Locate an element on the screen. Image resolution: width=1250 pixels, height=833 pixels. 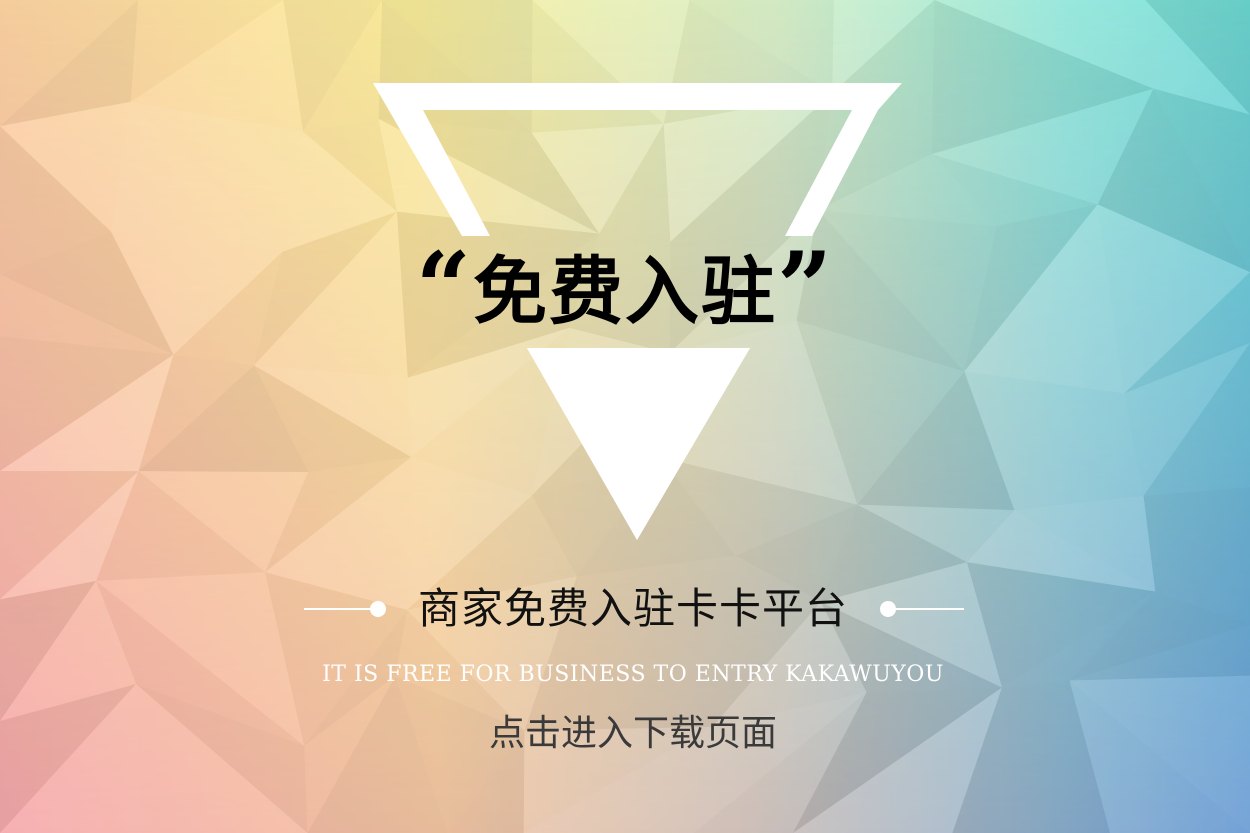
close-quote: ” is located at coordinates (806, 287).